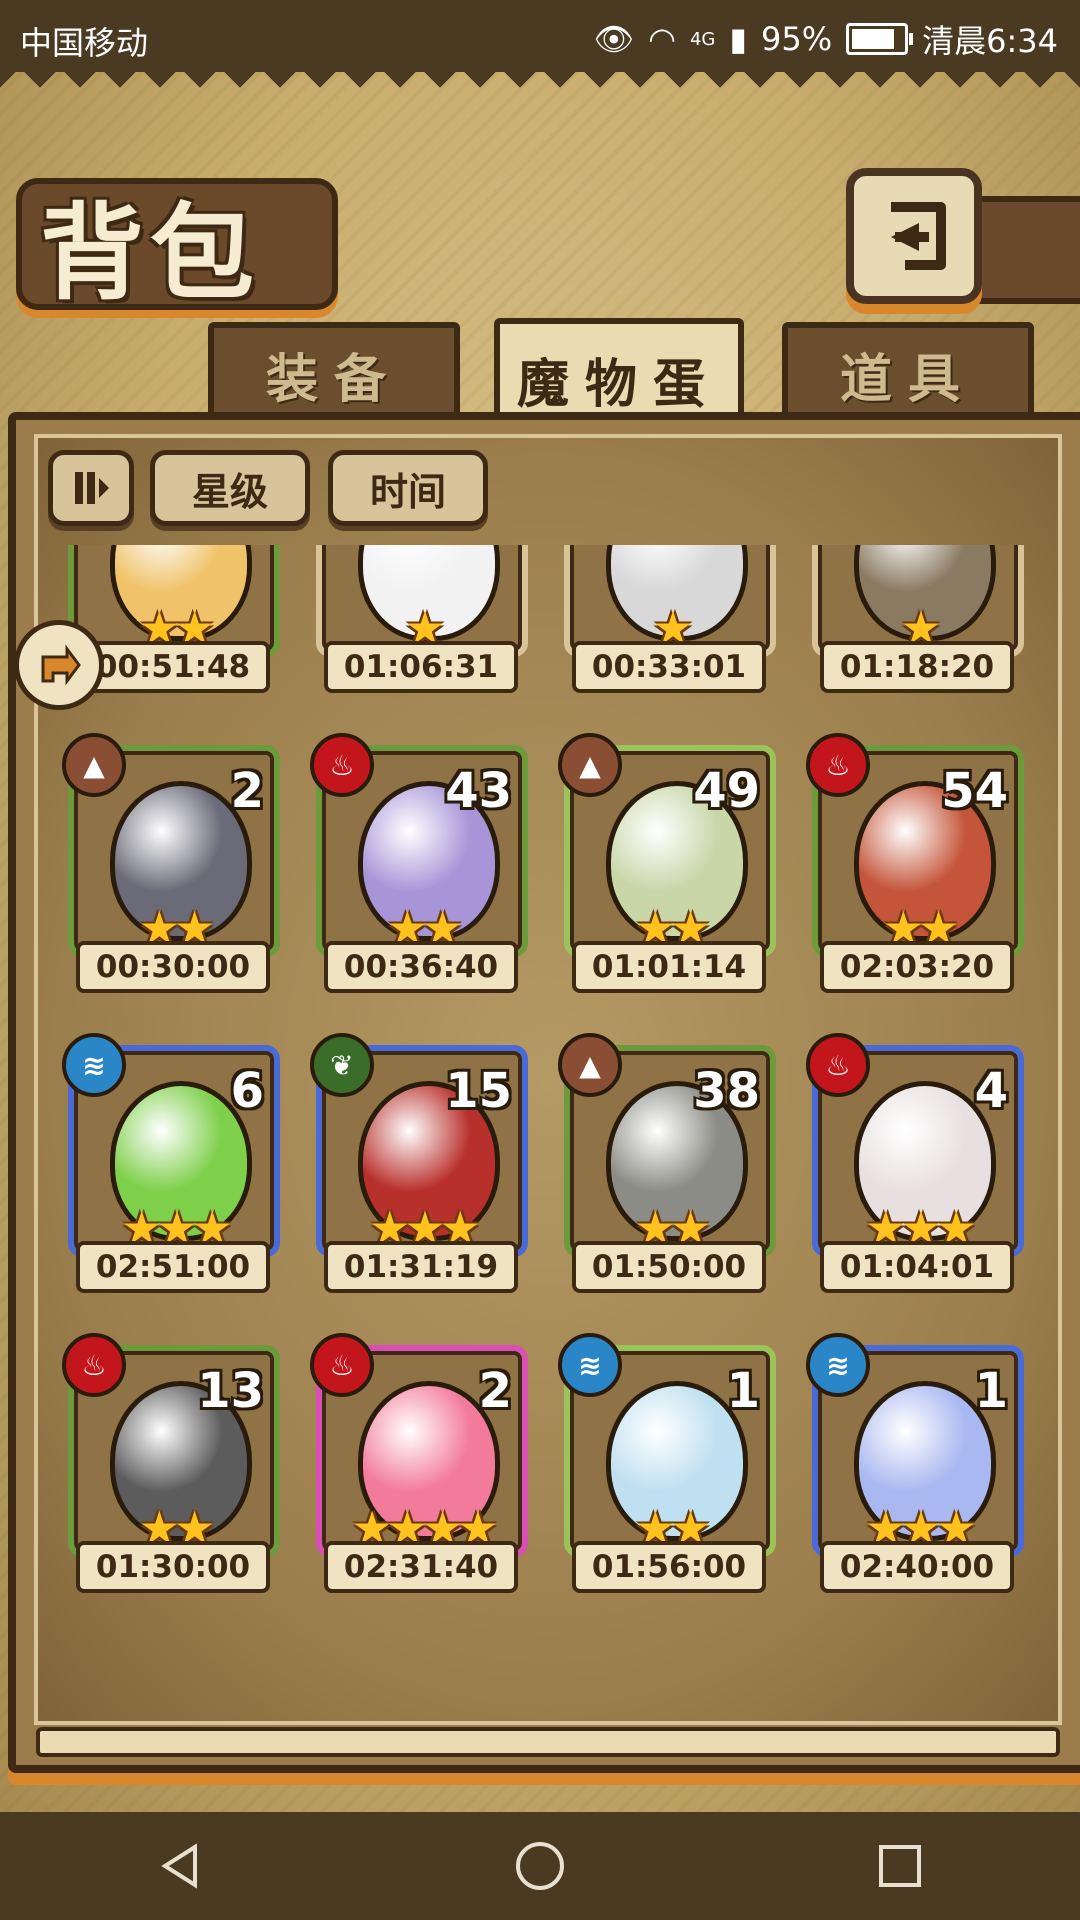 The image size is (1080, 1920). I want to click on page-title: 背包, so click(150, 253).